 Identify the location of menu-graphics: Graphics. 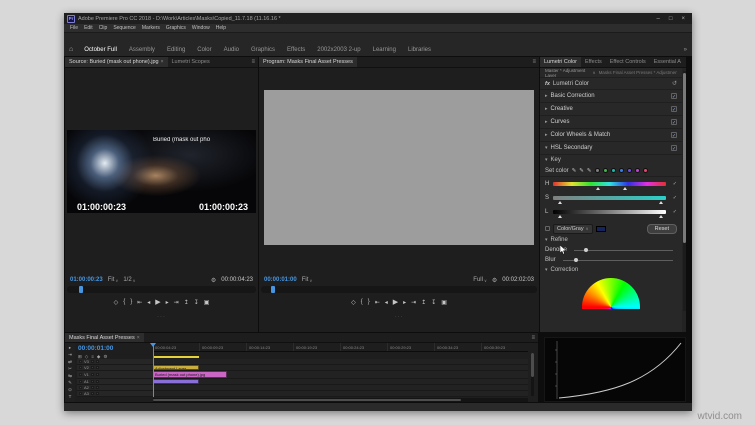
(176, 28).